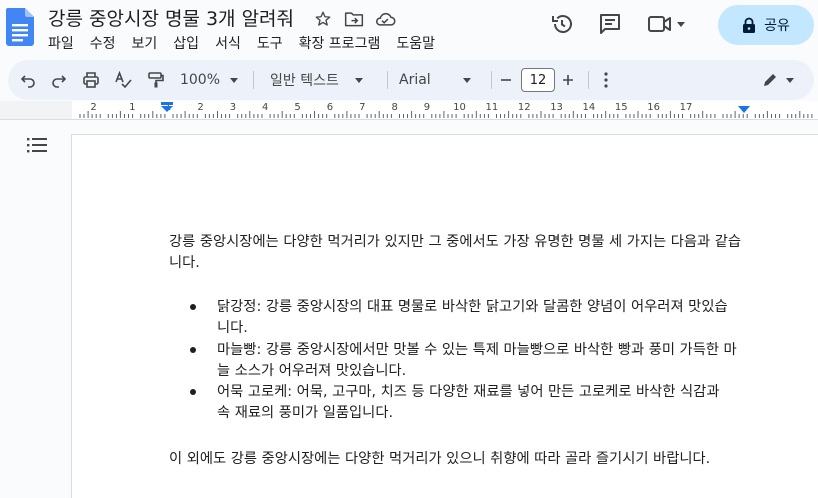 This screenshot has height=498, width=818. I want to click on ruler-label: 5, so click(297, 107).